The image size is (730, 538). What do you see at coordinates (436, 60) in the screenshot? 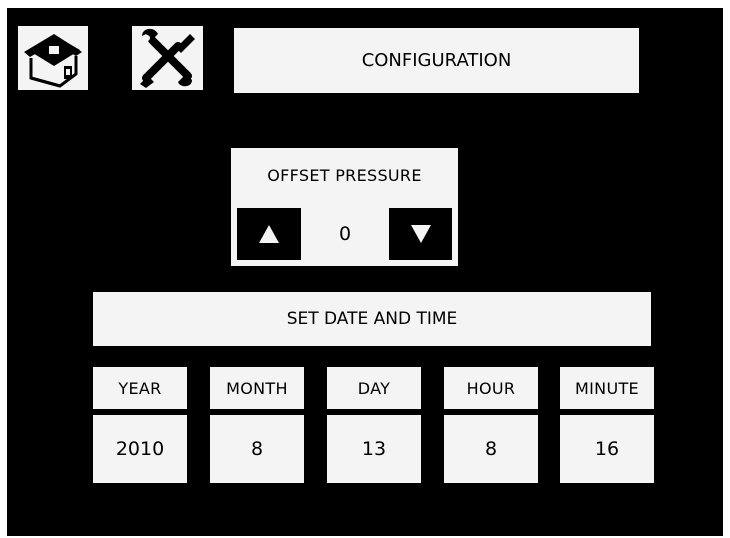
I see `page-title: CONFIGURATION` at bounding box center [436, 60].